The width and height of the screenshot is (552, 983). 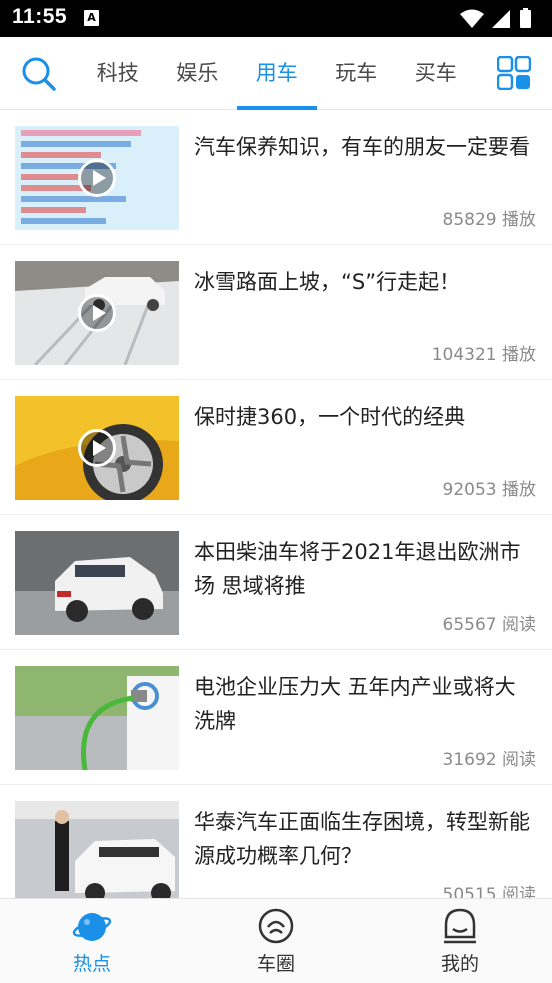 I want to click on grid-menu-icon, so click(x=514, y=73).